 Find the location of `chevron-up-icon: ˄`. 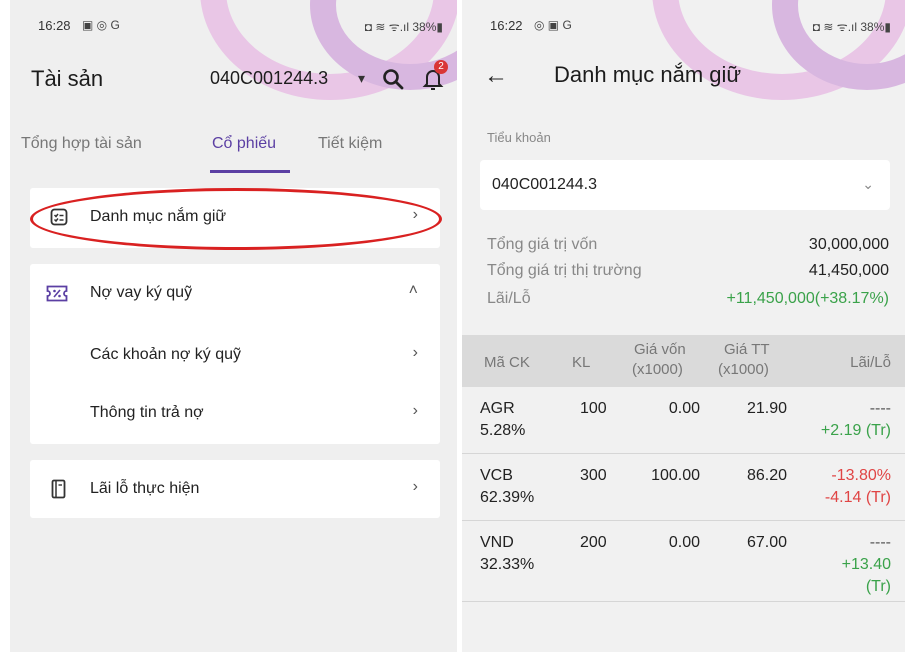

chevron-up-icon: ˄ is located at coordinates (413, 290).